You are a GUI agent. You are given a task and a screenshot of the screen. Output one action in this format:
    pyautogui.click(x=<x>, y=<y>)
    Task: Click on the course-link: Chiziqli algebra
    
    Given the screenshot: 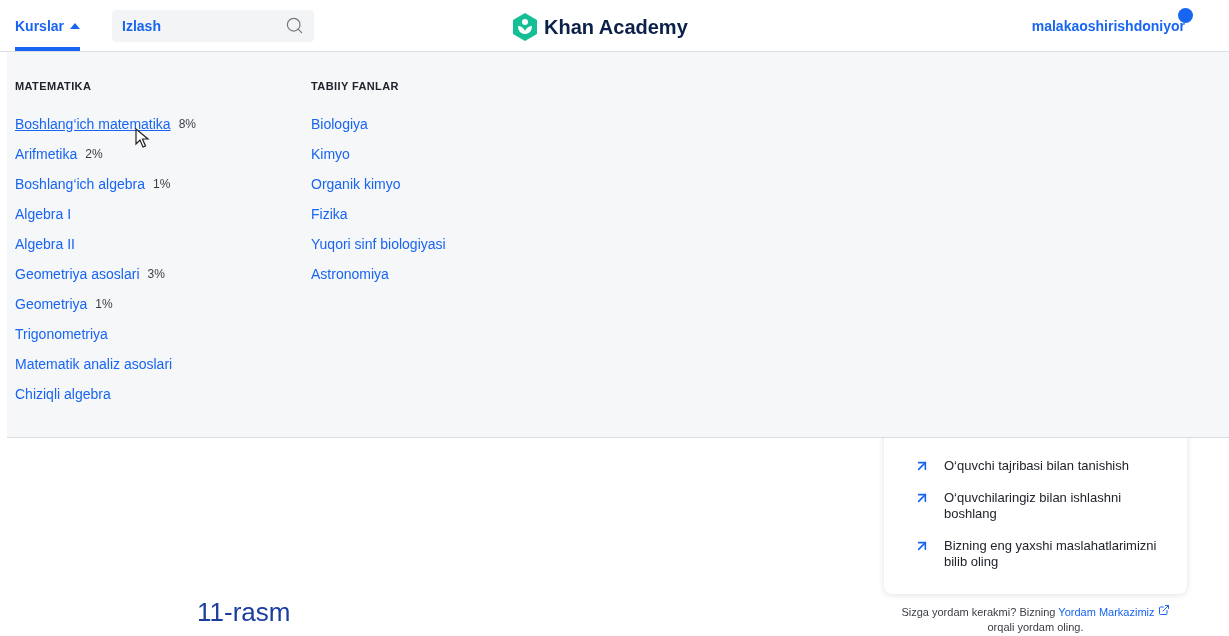 What is the action you would take?
    pyautogui.click(x=63, y=394)
    